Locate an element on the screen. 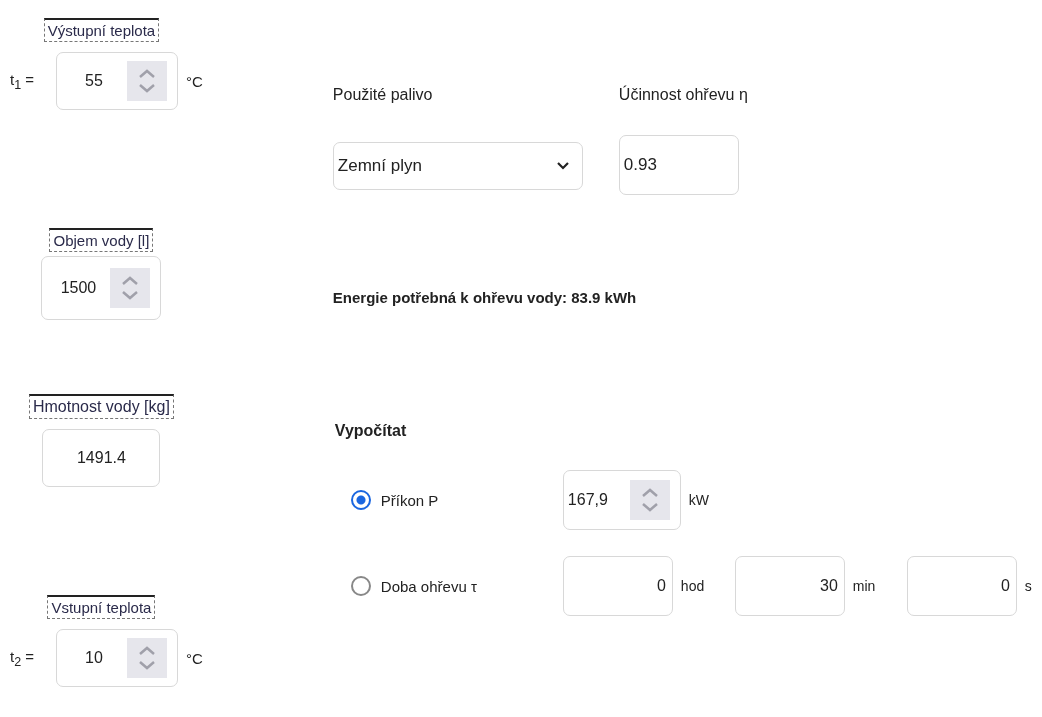  number-field: 10 is located at coordinates (117, 658).